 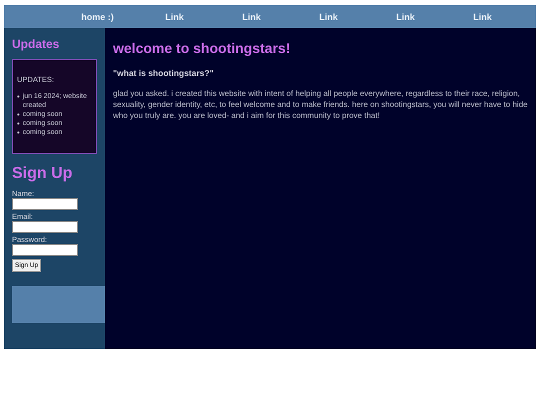 What do you see at coordinates (164, 73) in the screenshot?
I see `subtitle: "what is shootingstars?"` at bounding box center [164, 73].